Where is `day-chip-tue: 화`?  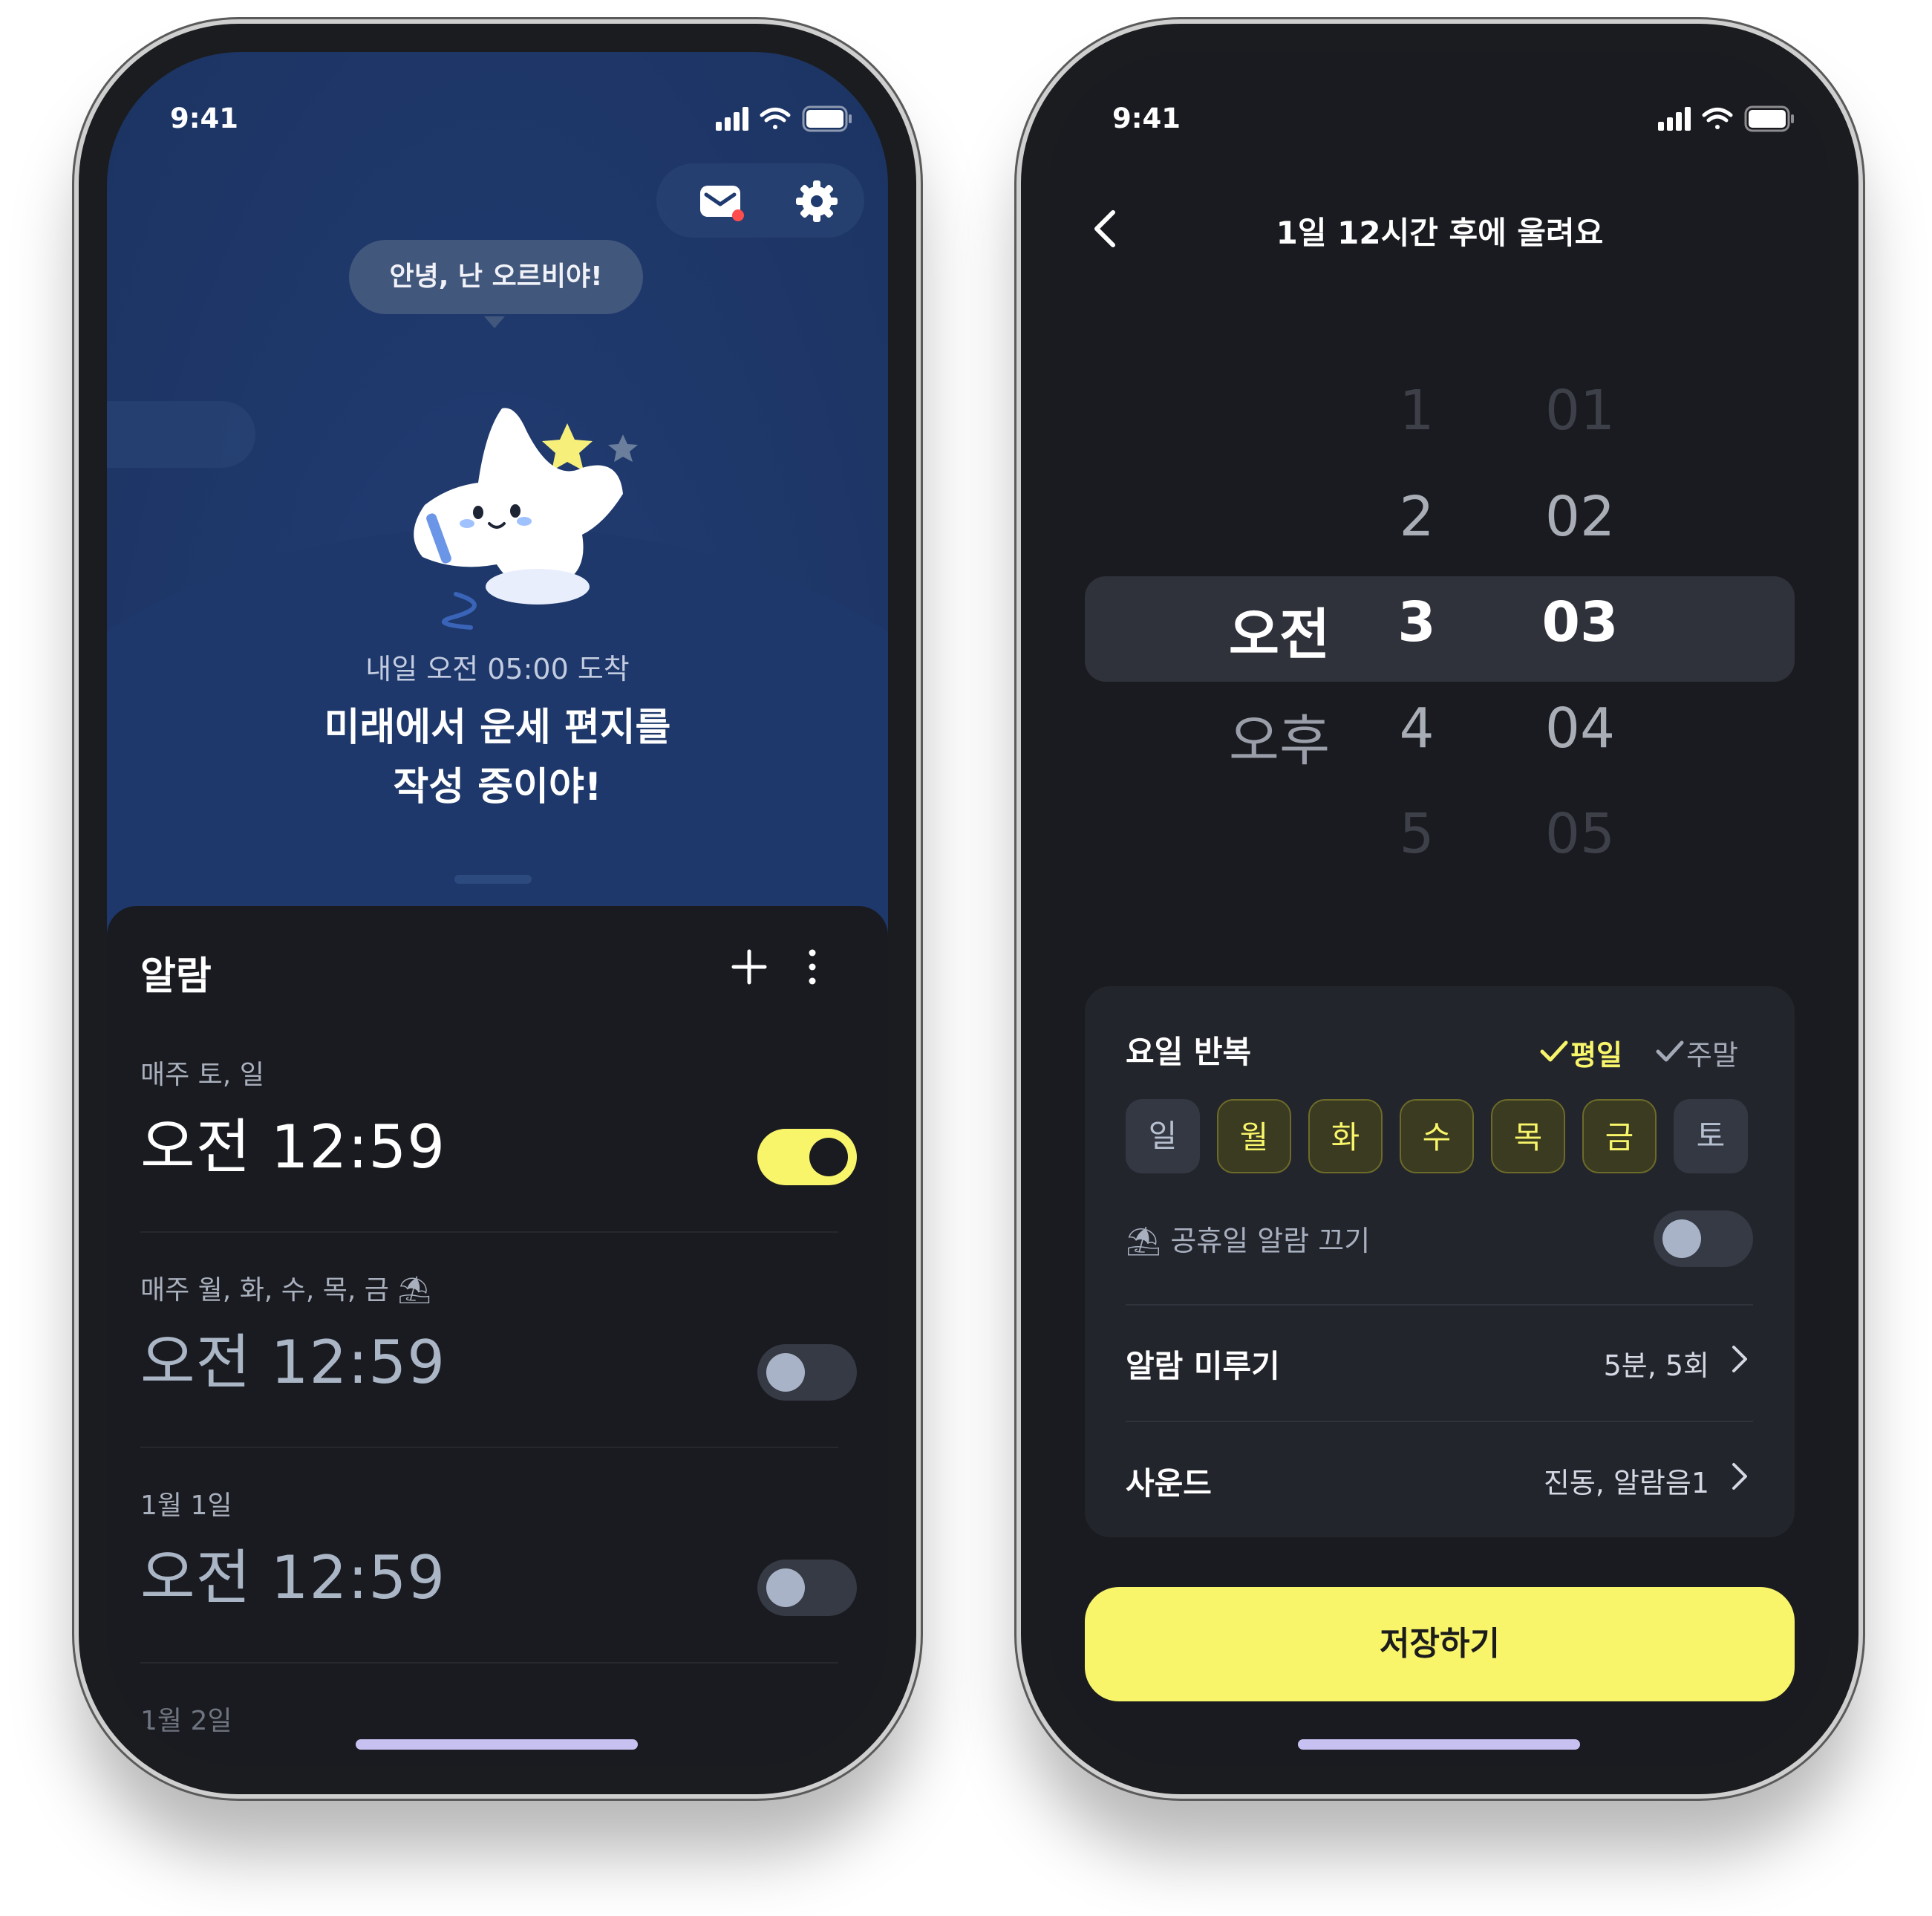 day-chip-tue: 화 is located at coordinates (1346, 1136).